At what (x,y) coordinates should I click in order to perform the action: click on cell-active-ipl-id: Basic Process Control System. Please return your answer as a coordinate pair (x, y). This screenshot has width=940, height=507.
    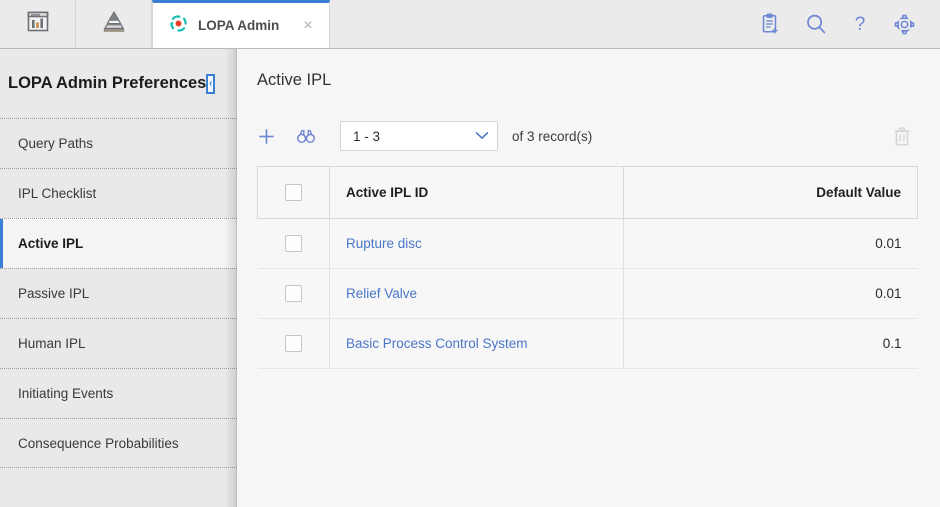
    Looking at the image, I should click on (476, 343).